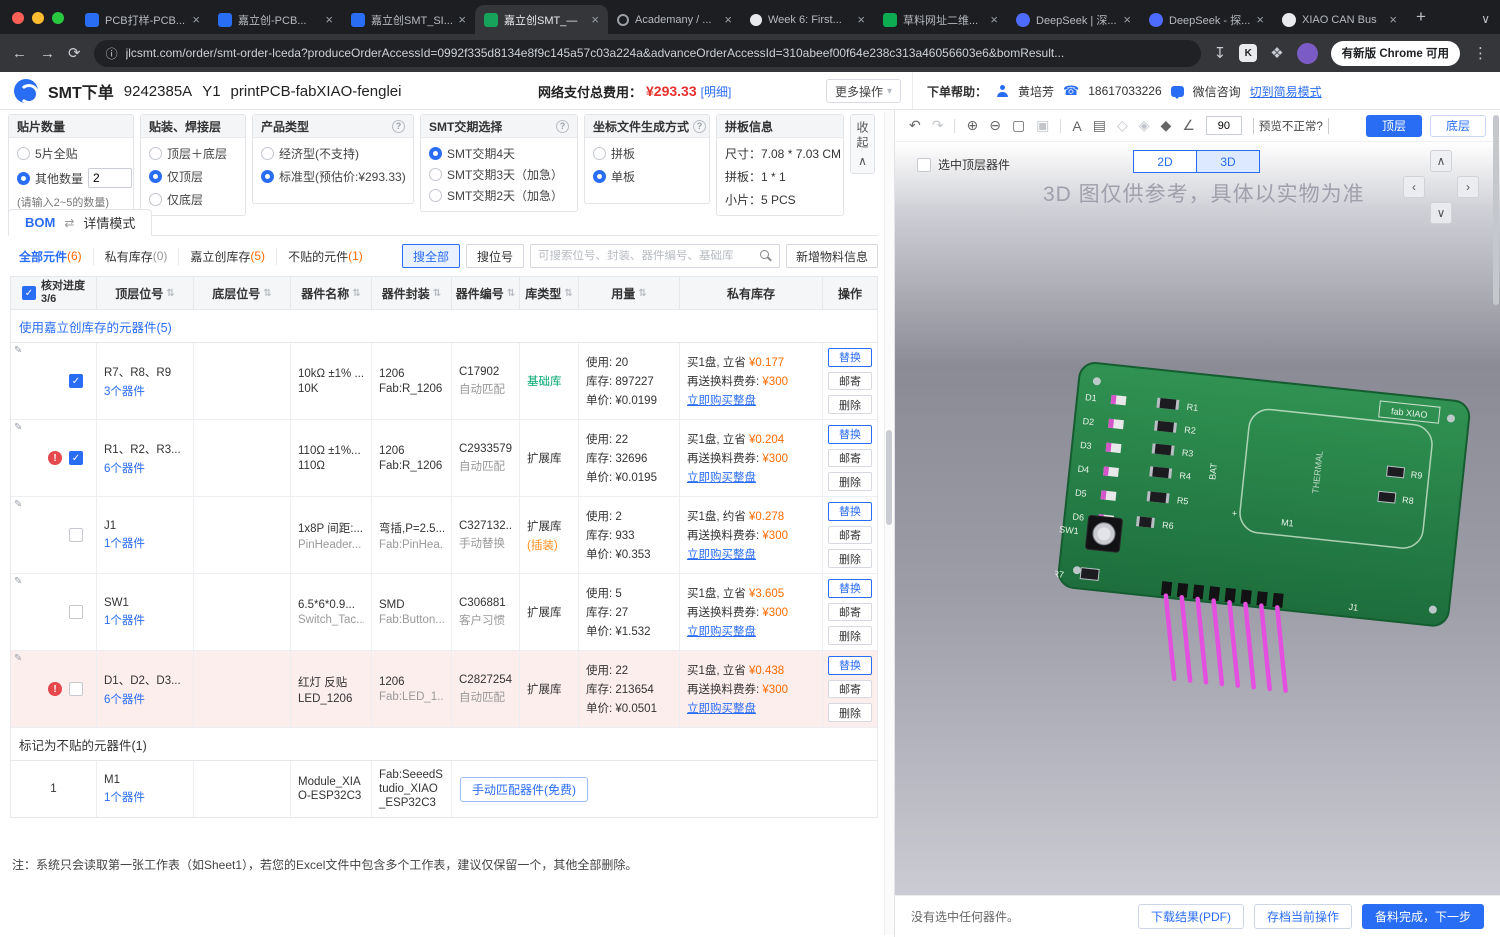 This screenshot has height=937, width=1500. What do you see at coordinates (193, 176) in the screenshot?
I see `layer-option-top: 仅顶层` at bounding box center [193, 176].